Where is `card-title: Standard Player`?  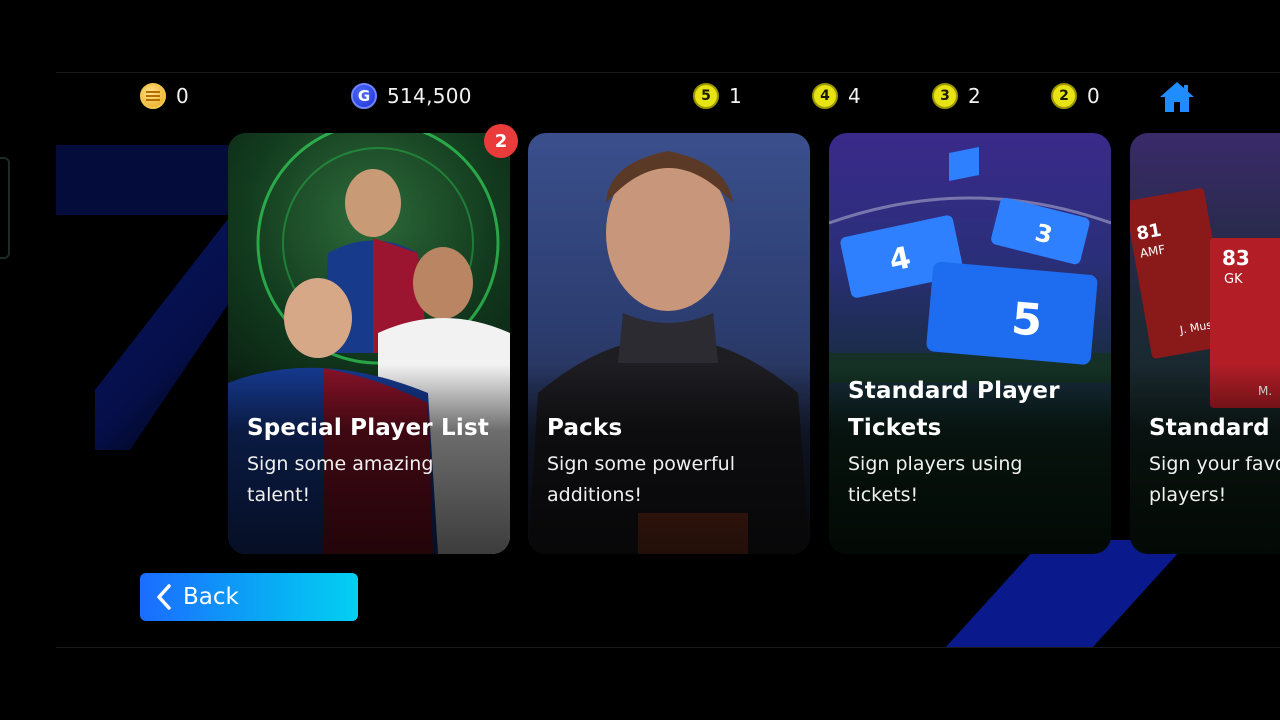 card-title: Standard Player is located at coordinates (954, 391).